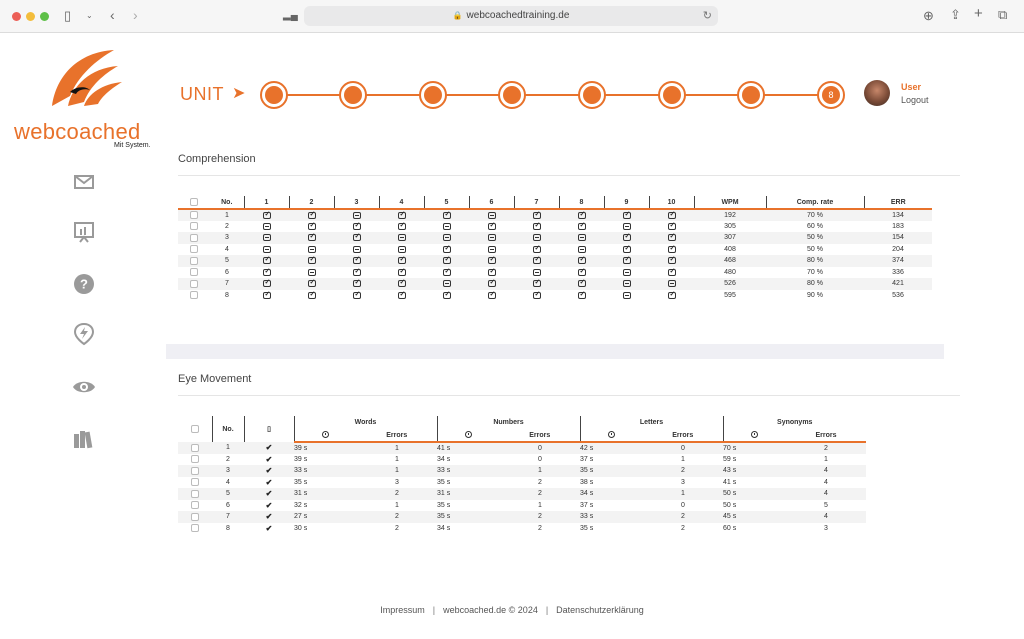  Describe the element at coordinates (239, 93) in the screenshot. I see `arrow-right-icon: ➤` at that location.